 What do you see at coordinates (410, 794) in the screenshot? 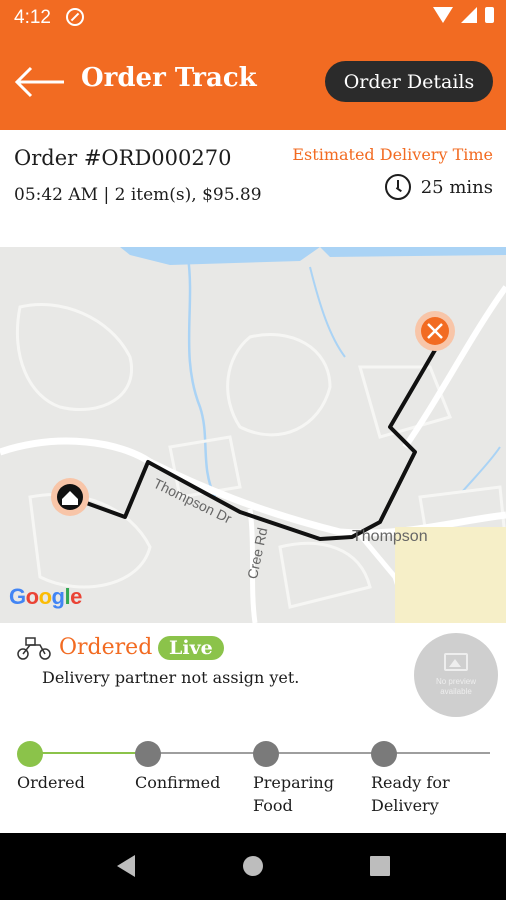
I see `step-label-ready: Ready for Delivery` at bounding box center [410, 794].